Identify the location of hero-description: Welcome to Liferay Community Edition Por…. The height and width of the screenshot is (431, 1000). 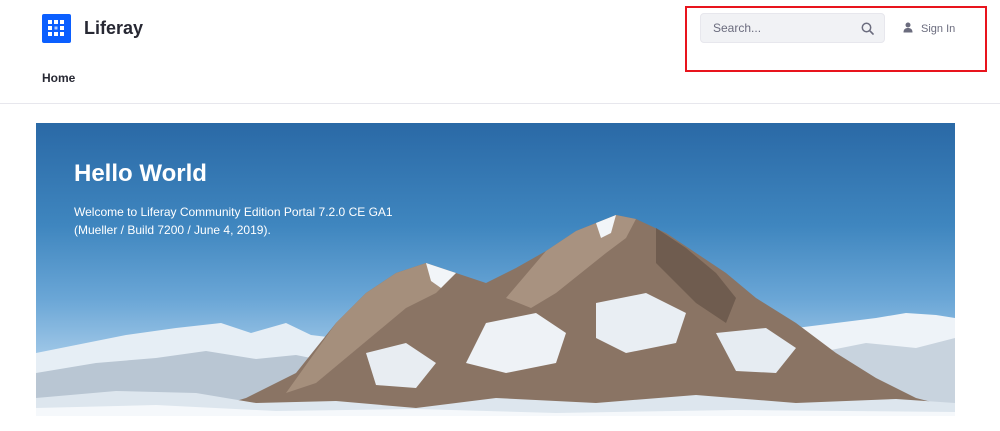
(233, 221).